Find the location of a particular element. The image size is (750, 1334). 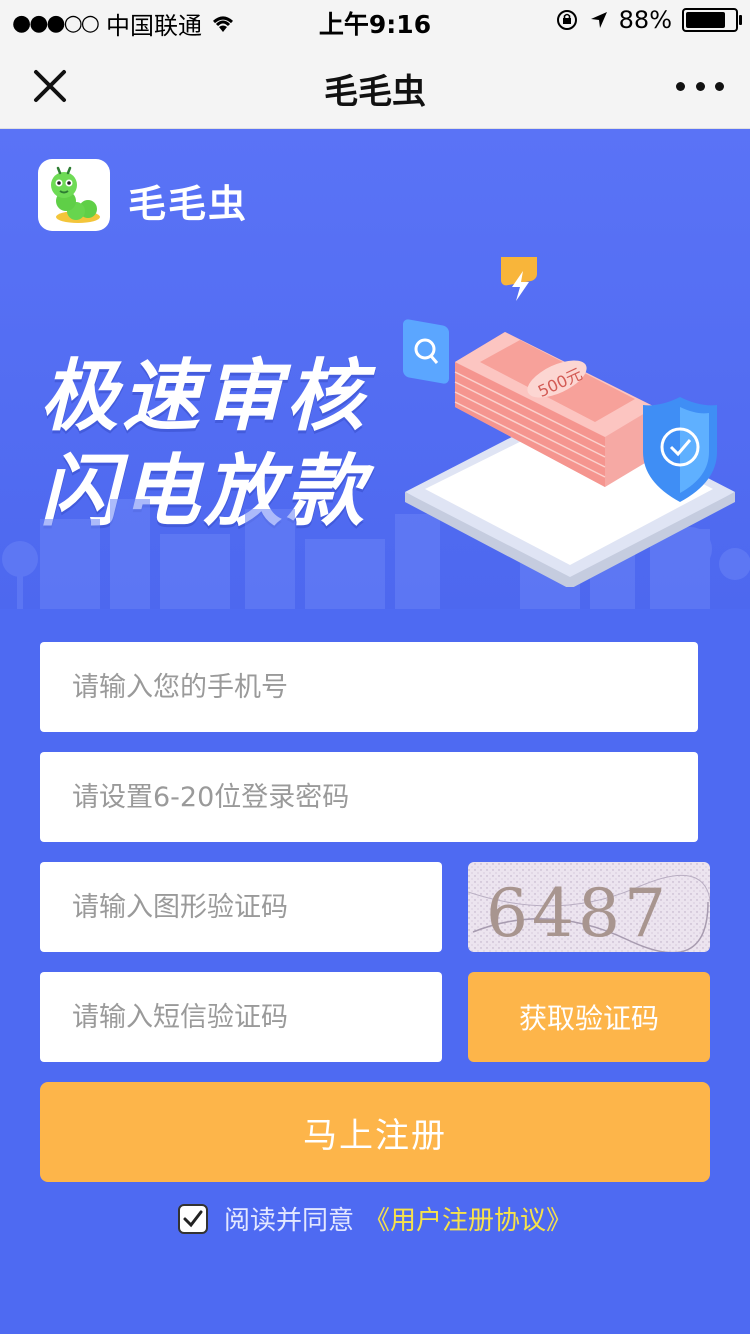

money-phone-illustration: 500元 is located at coordinates (569, 422).